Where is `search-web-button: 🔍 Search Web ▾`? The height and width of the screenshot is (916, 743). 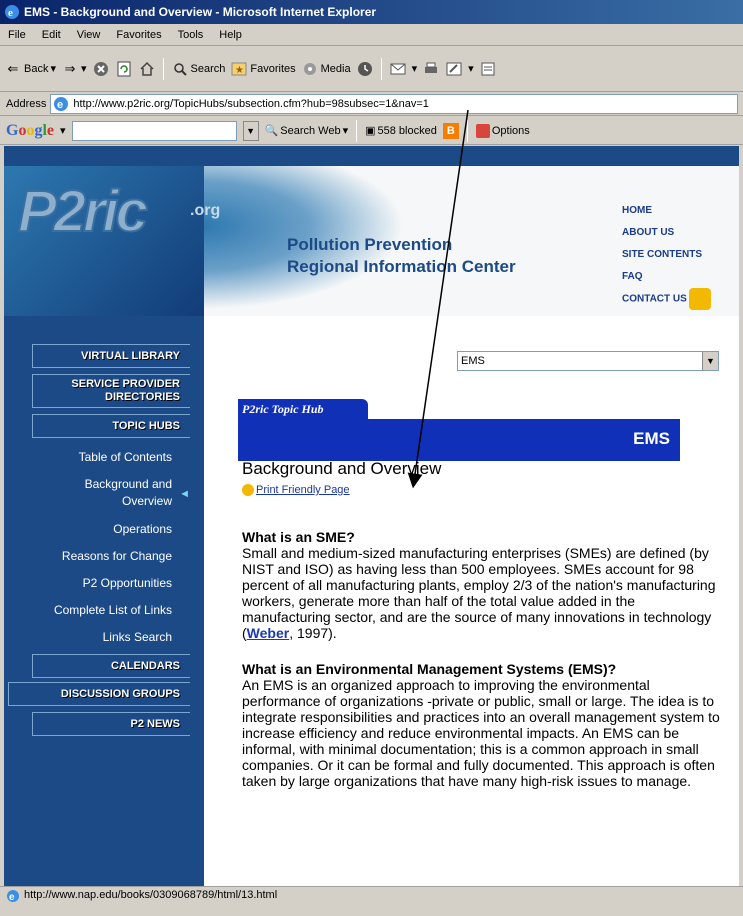 search-web-button: 🔍 Search Web ▾ is located at coordinates (306, 131).